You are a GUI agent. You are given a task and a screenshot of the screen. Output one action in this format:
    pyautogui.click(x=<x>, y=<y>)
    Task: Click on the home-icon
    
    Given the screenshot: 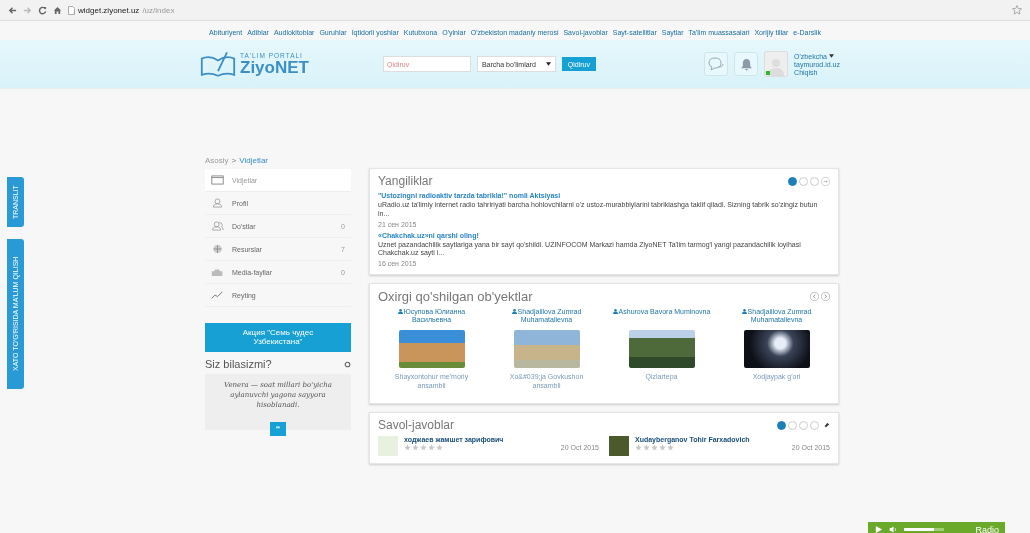 What is the action you would take?
    pyautogui.click(x=57, y=10)
    